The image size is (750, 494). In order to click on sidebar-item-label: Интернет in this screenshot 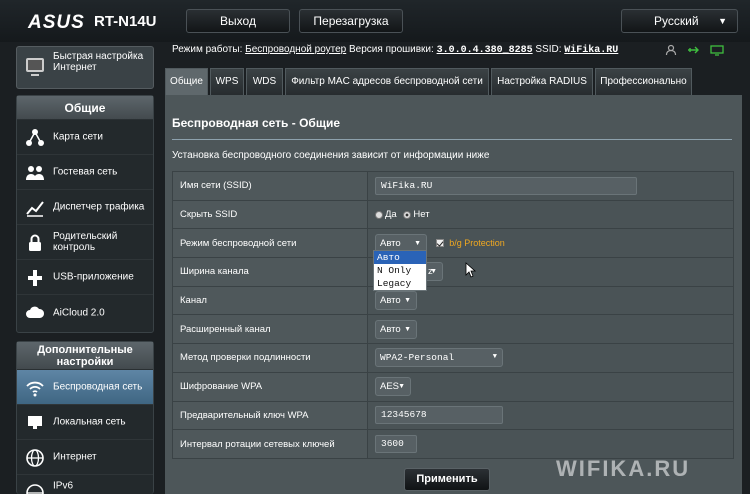, I will do `click(75, 457)`.